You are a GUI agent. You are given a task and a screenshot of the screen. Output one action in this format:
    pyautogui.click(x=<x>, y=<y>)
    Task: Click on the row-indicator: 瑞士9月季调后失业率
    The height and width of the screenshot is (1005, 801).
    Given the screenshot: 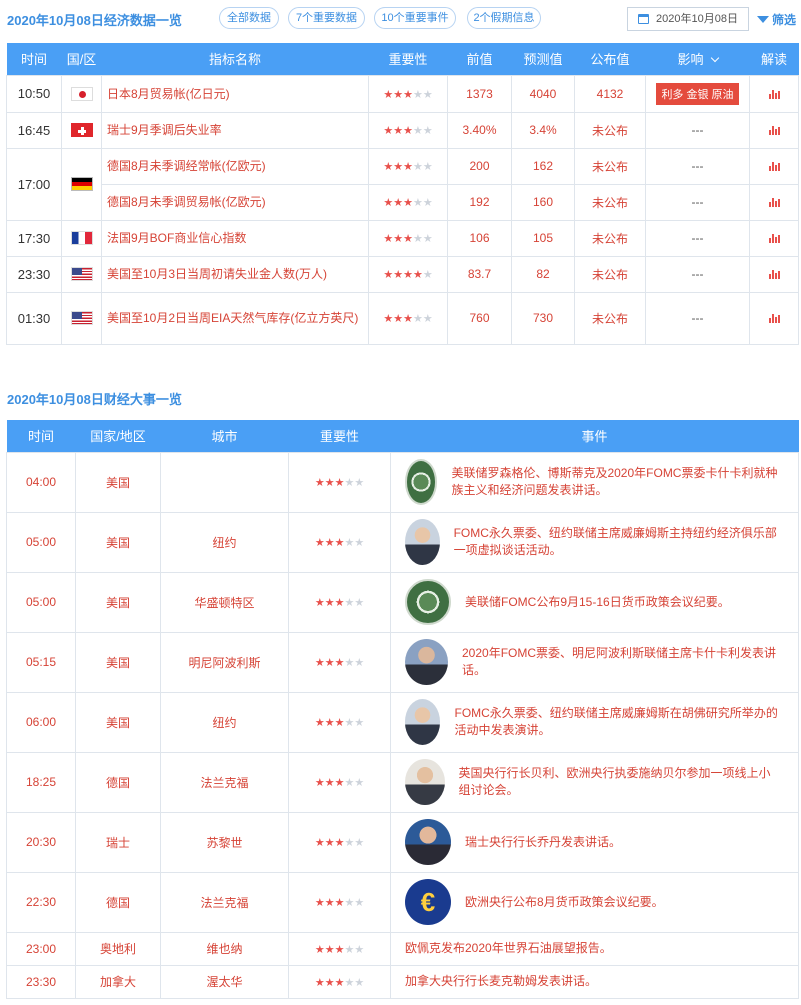 What is the action you would take?
    pyautogui.click(x=235, y=130)
    